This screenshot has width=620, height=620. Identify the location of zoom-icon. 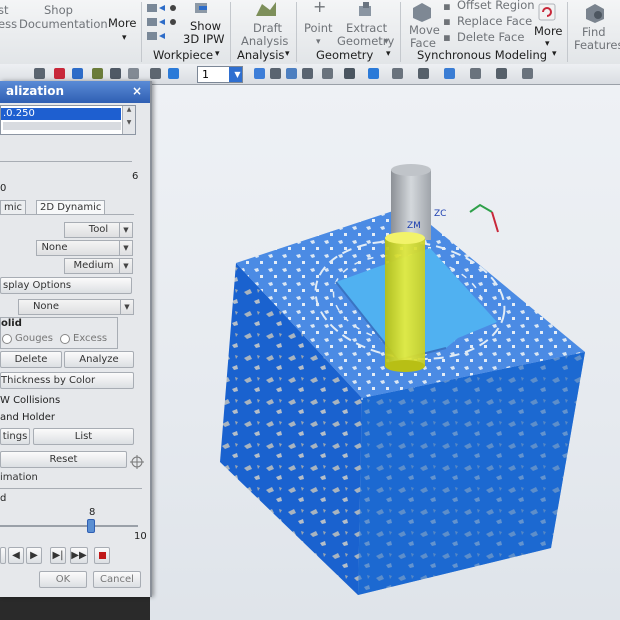
(307, 73).